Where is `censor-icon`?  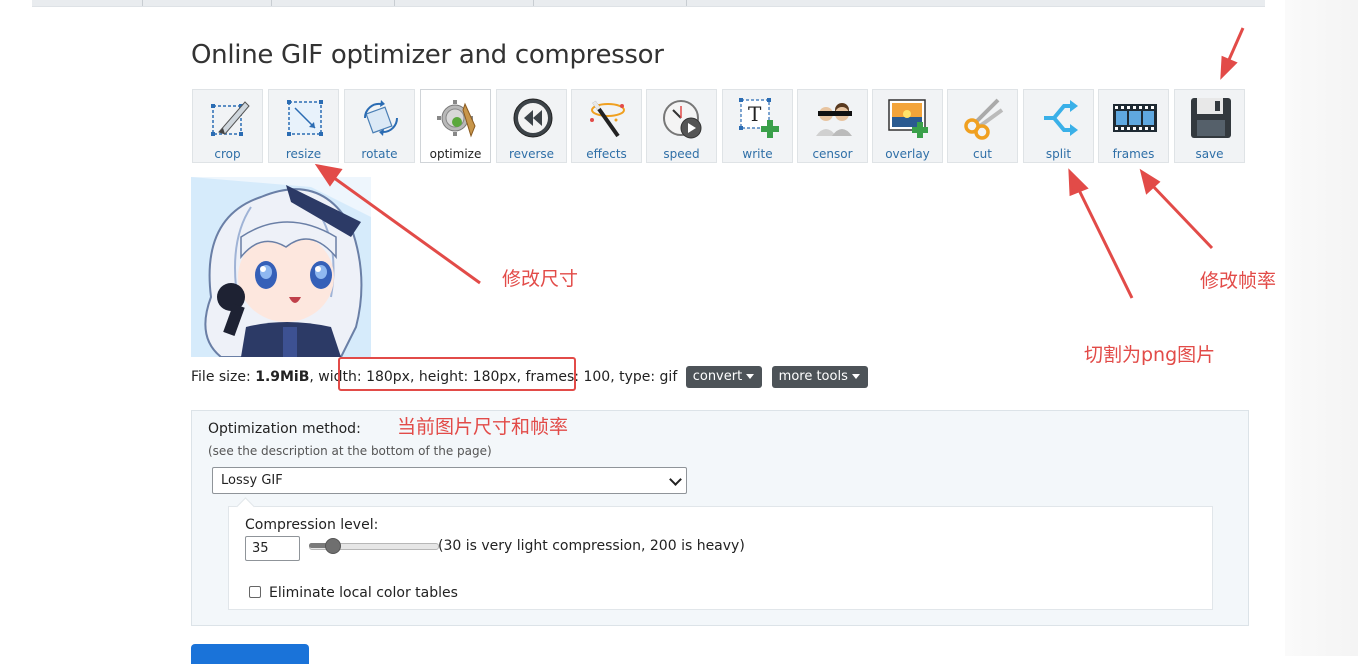 censor-icon is located at coordinates (834, 119).